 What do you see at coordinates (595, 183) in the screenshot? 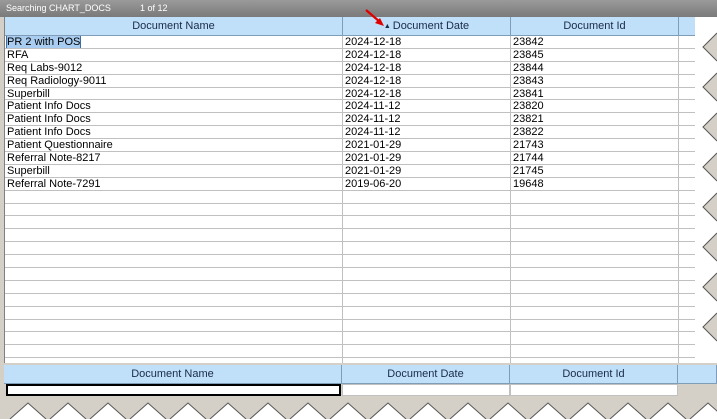
I see `cell-id: 19648` at bounding box center [595, 183].